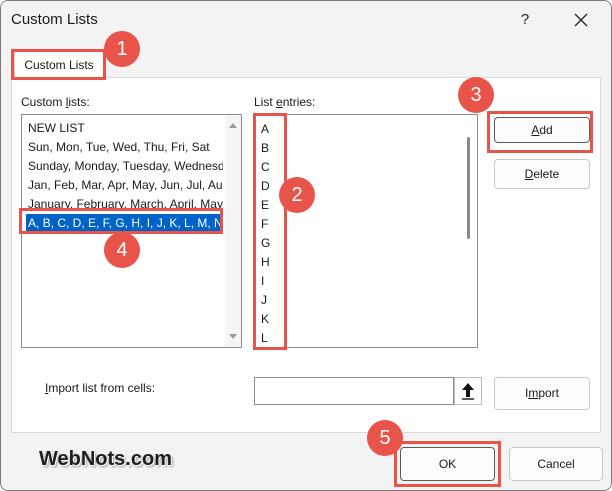 The height and width of the screenshot is (491, 612). Describe the element at coordinates (525, 20) in the screenshot. I see `help-button: ?` at that location.